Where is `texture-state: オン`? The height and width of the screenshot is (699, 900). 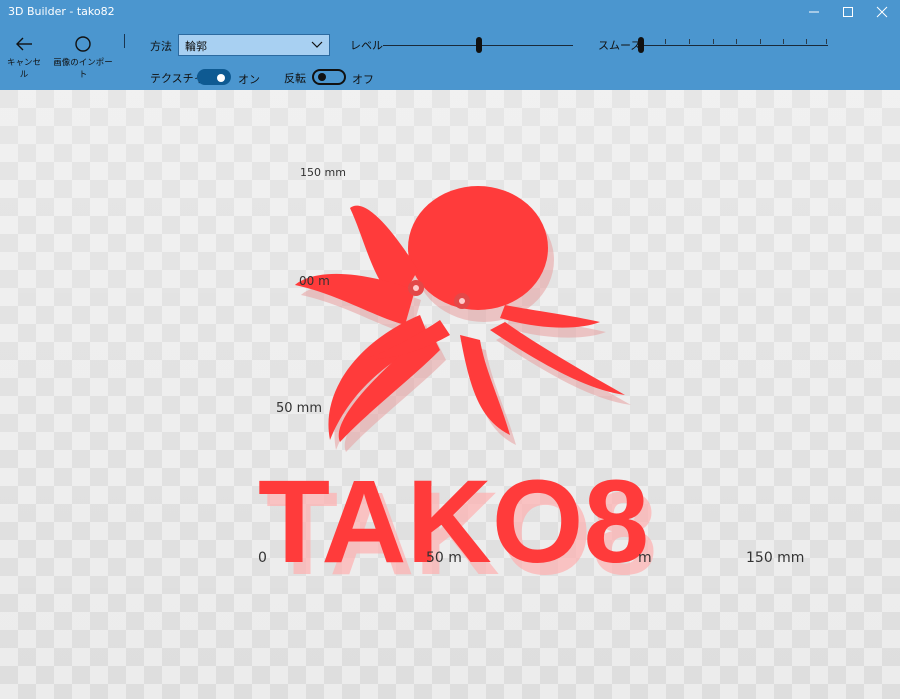
texture-state: オン is located at coordinates (249, 79).